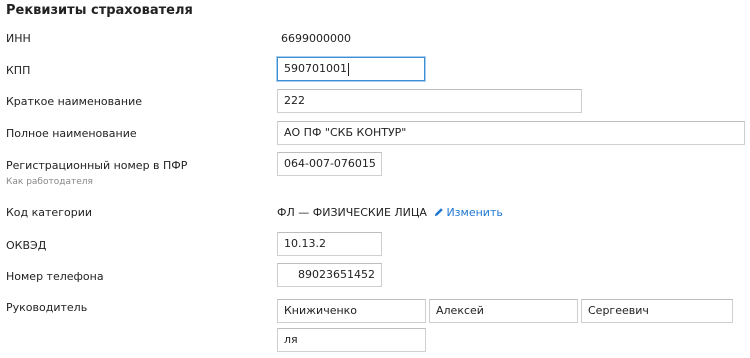 Image resolution: width=750 pixels, height=358 pixels. What do you see at coordinates (315, 68) in the screenshot?
I see `kpp-value: 590701001` at bounding box center [315, 68].